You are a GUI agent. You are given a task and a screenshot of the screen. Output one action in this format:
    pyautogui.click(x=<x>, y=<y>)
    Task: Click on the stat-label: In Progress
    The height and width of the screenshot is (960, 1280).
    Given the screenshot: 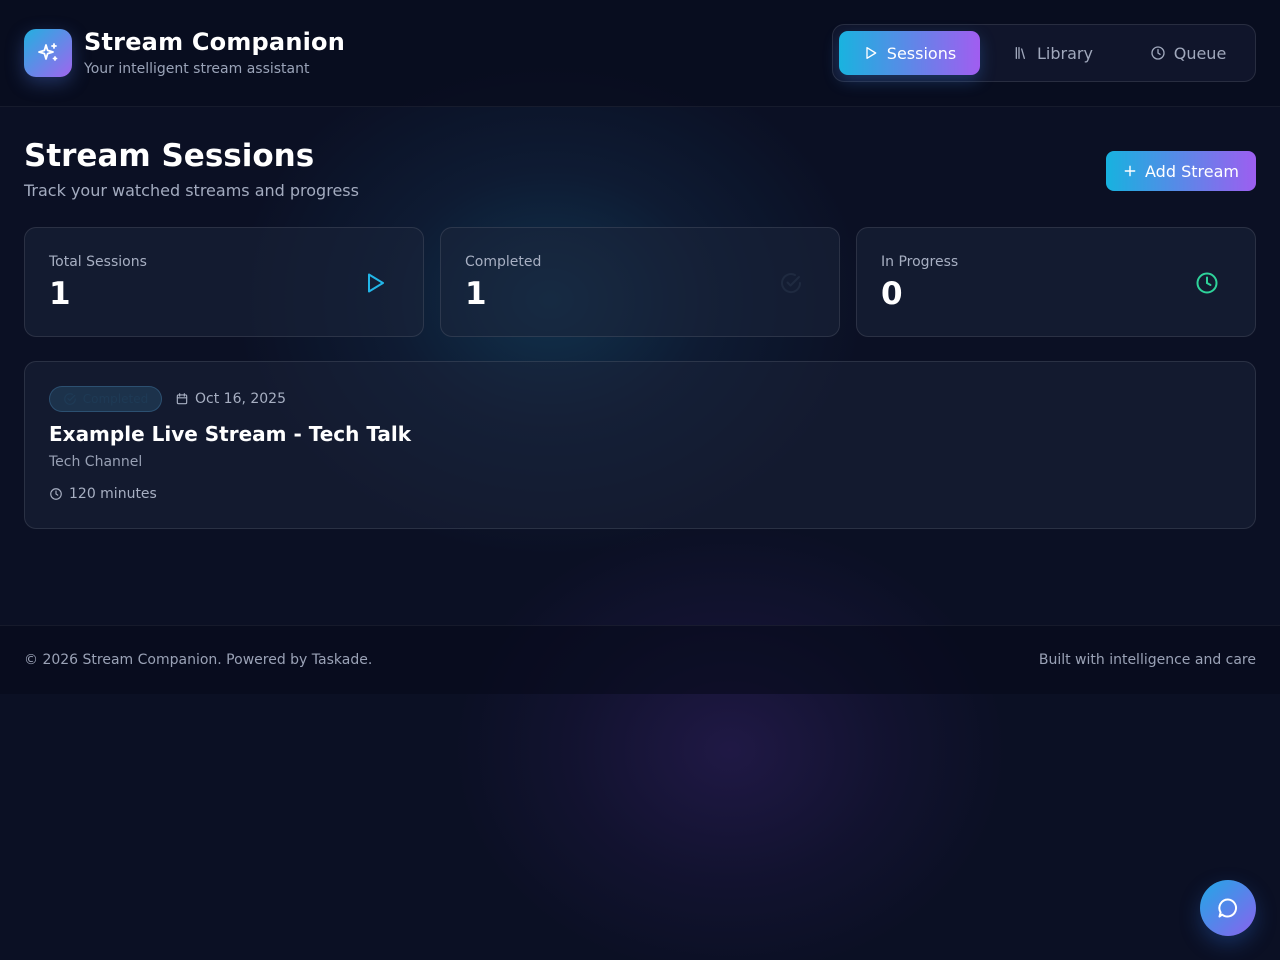 What is the action you would take?
    pyautogui.click(x=920, y=262)
    